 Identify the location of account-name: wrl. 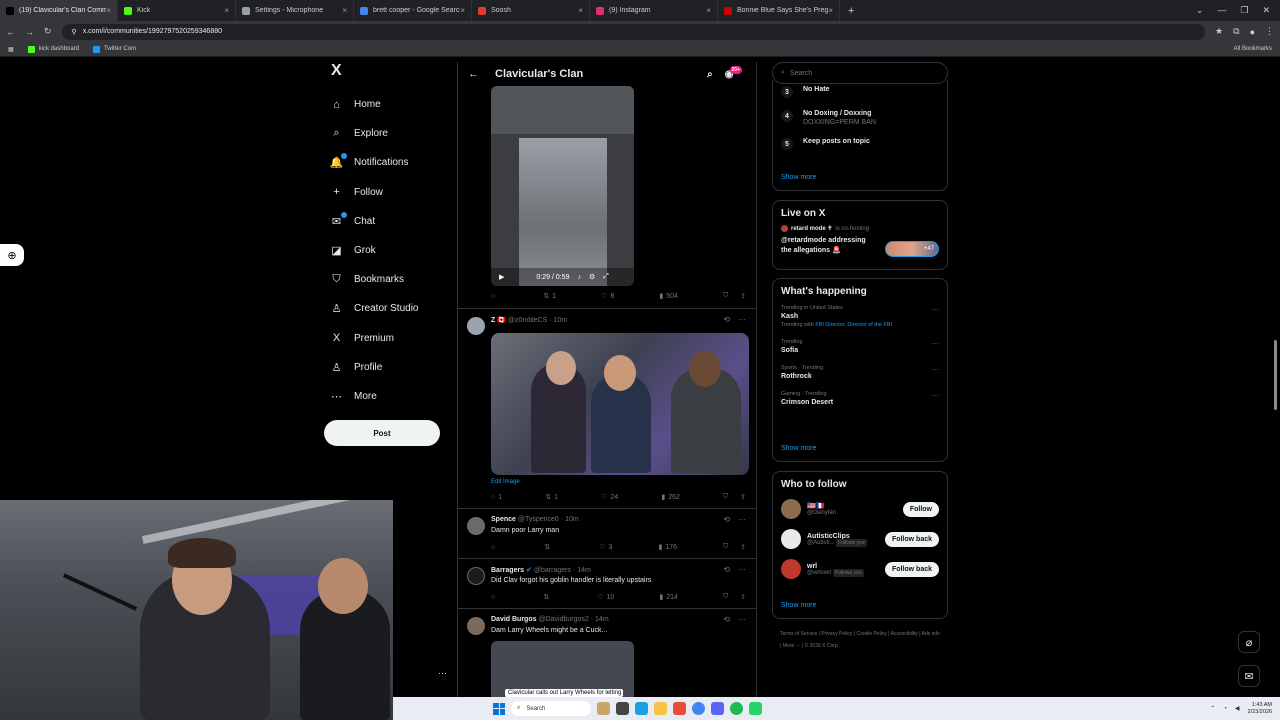
(812, 566).